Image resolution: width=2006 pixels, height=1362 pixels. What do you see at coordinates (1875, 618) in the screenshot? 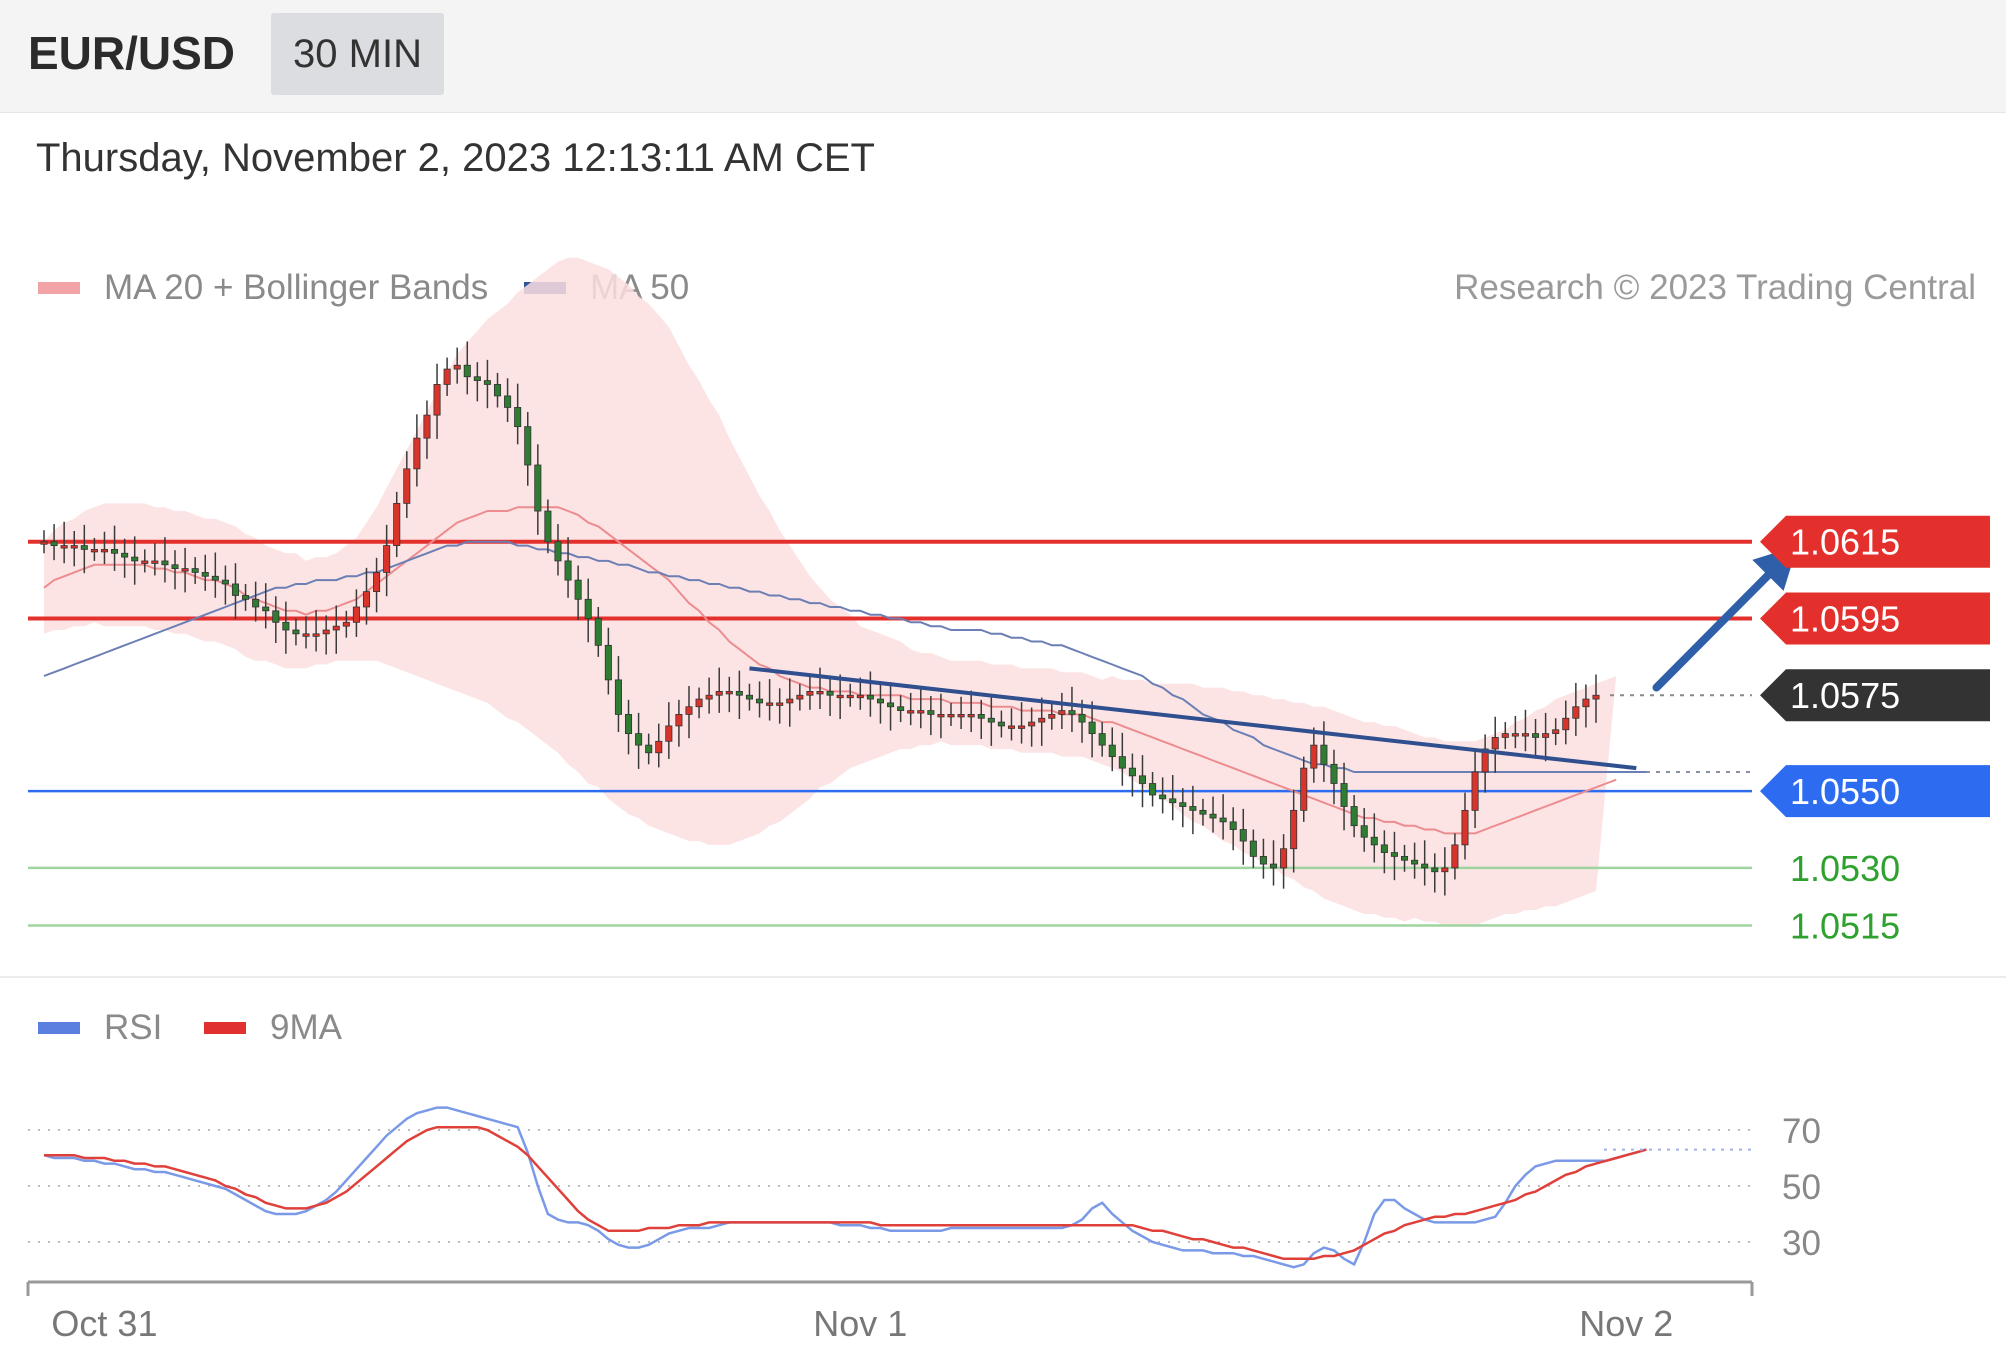
I see `price-label-1.0595: 1.0595` at bounding box center [1875, 618].